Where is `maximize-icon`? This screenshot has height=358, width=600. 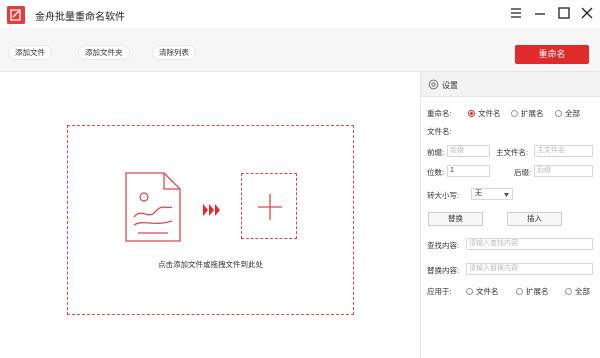
maximize-icon is located at coordinates (564, 13).